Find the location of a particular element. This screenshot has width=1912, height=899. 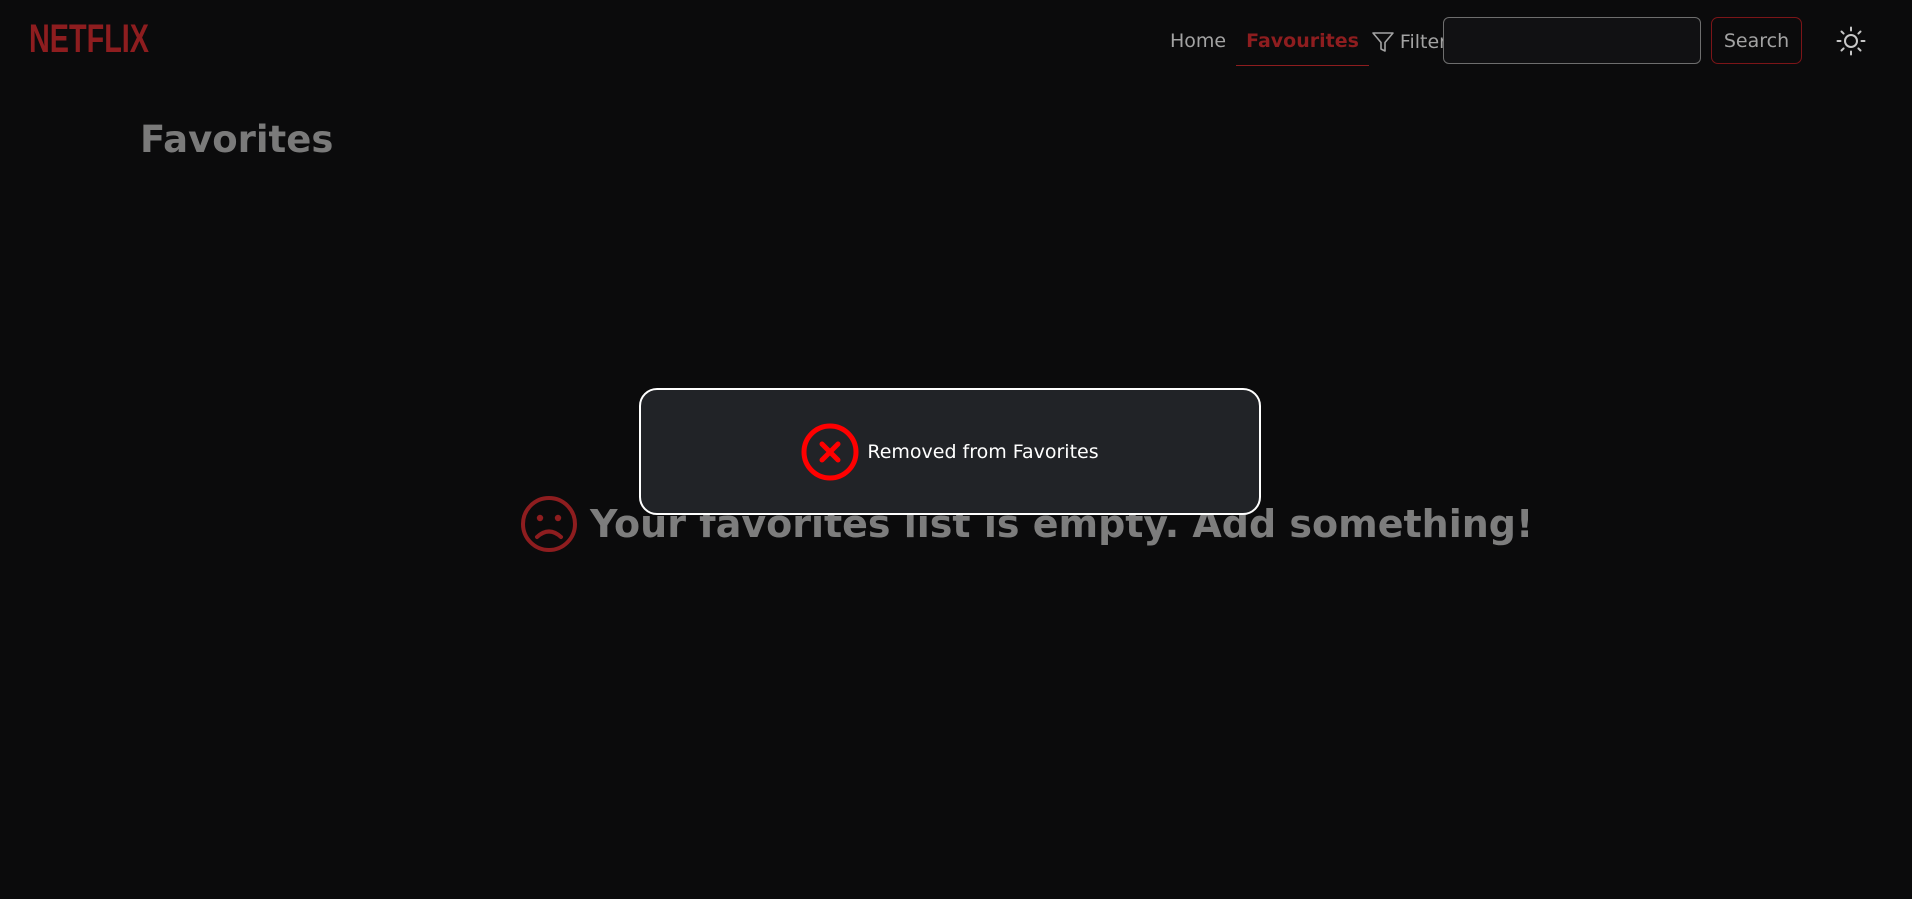

filter-button: Filter is located at coordinates (1409, 42).